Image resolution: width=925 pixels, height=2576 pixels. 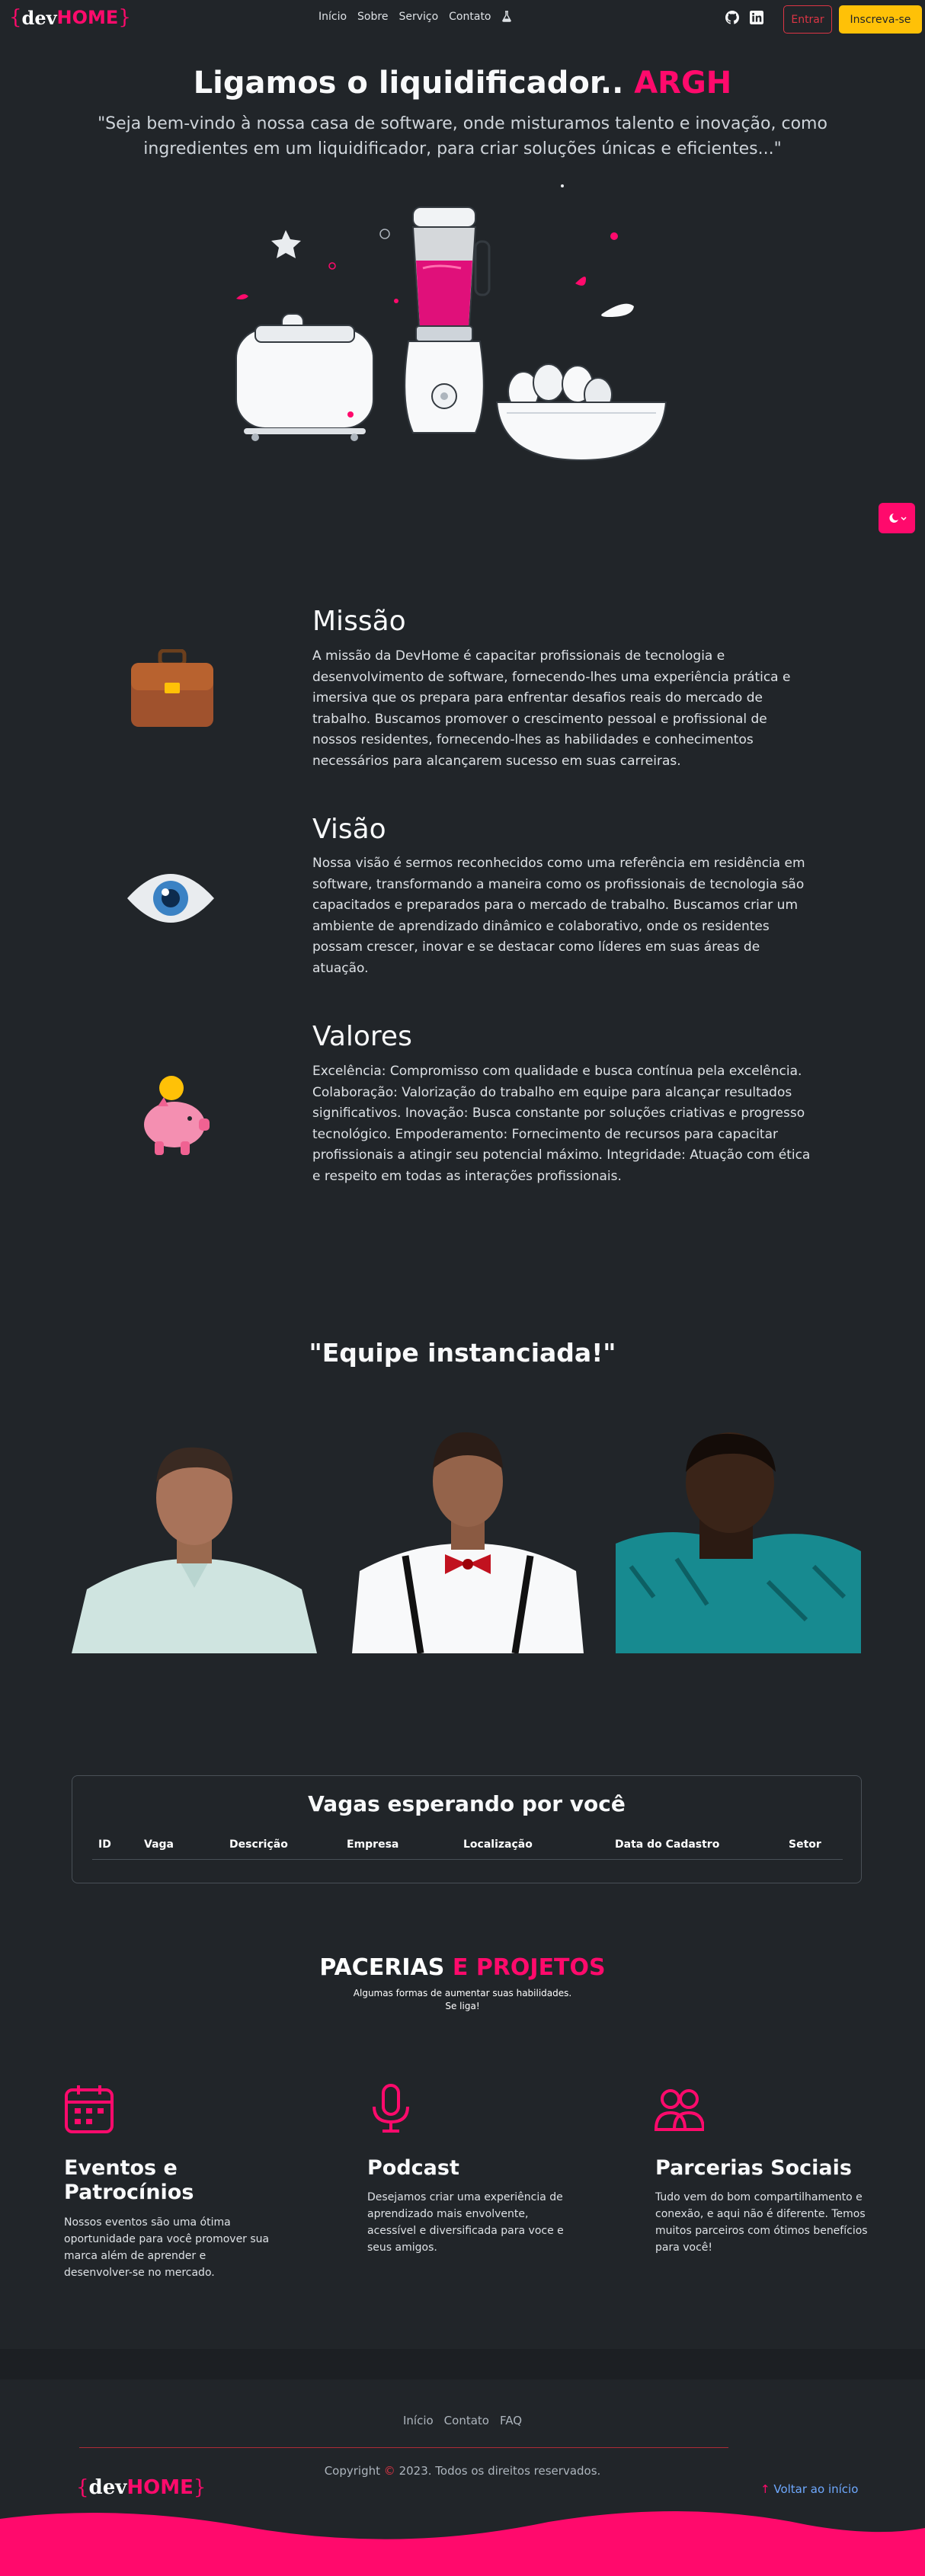 What do you see at coordinates (816, 2489) in the screenshot?
I see `back-to-top-label: Voltar ao início` at bounding box center [816, 2489].